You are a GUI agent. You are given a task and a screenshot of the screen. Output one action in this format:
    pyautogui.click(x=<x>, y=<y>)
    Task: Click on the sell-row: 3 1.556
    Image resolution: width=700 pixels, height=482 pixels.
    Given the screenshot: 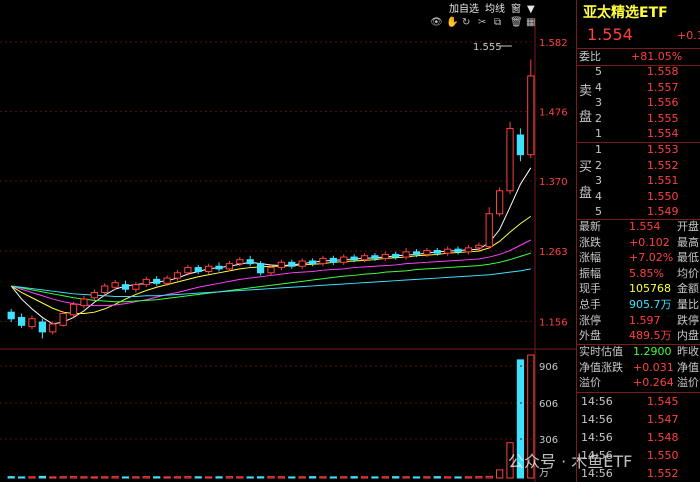 What is the action you would take?
    pyautogui.click(x=638, y=103)
    